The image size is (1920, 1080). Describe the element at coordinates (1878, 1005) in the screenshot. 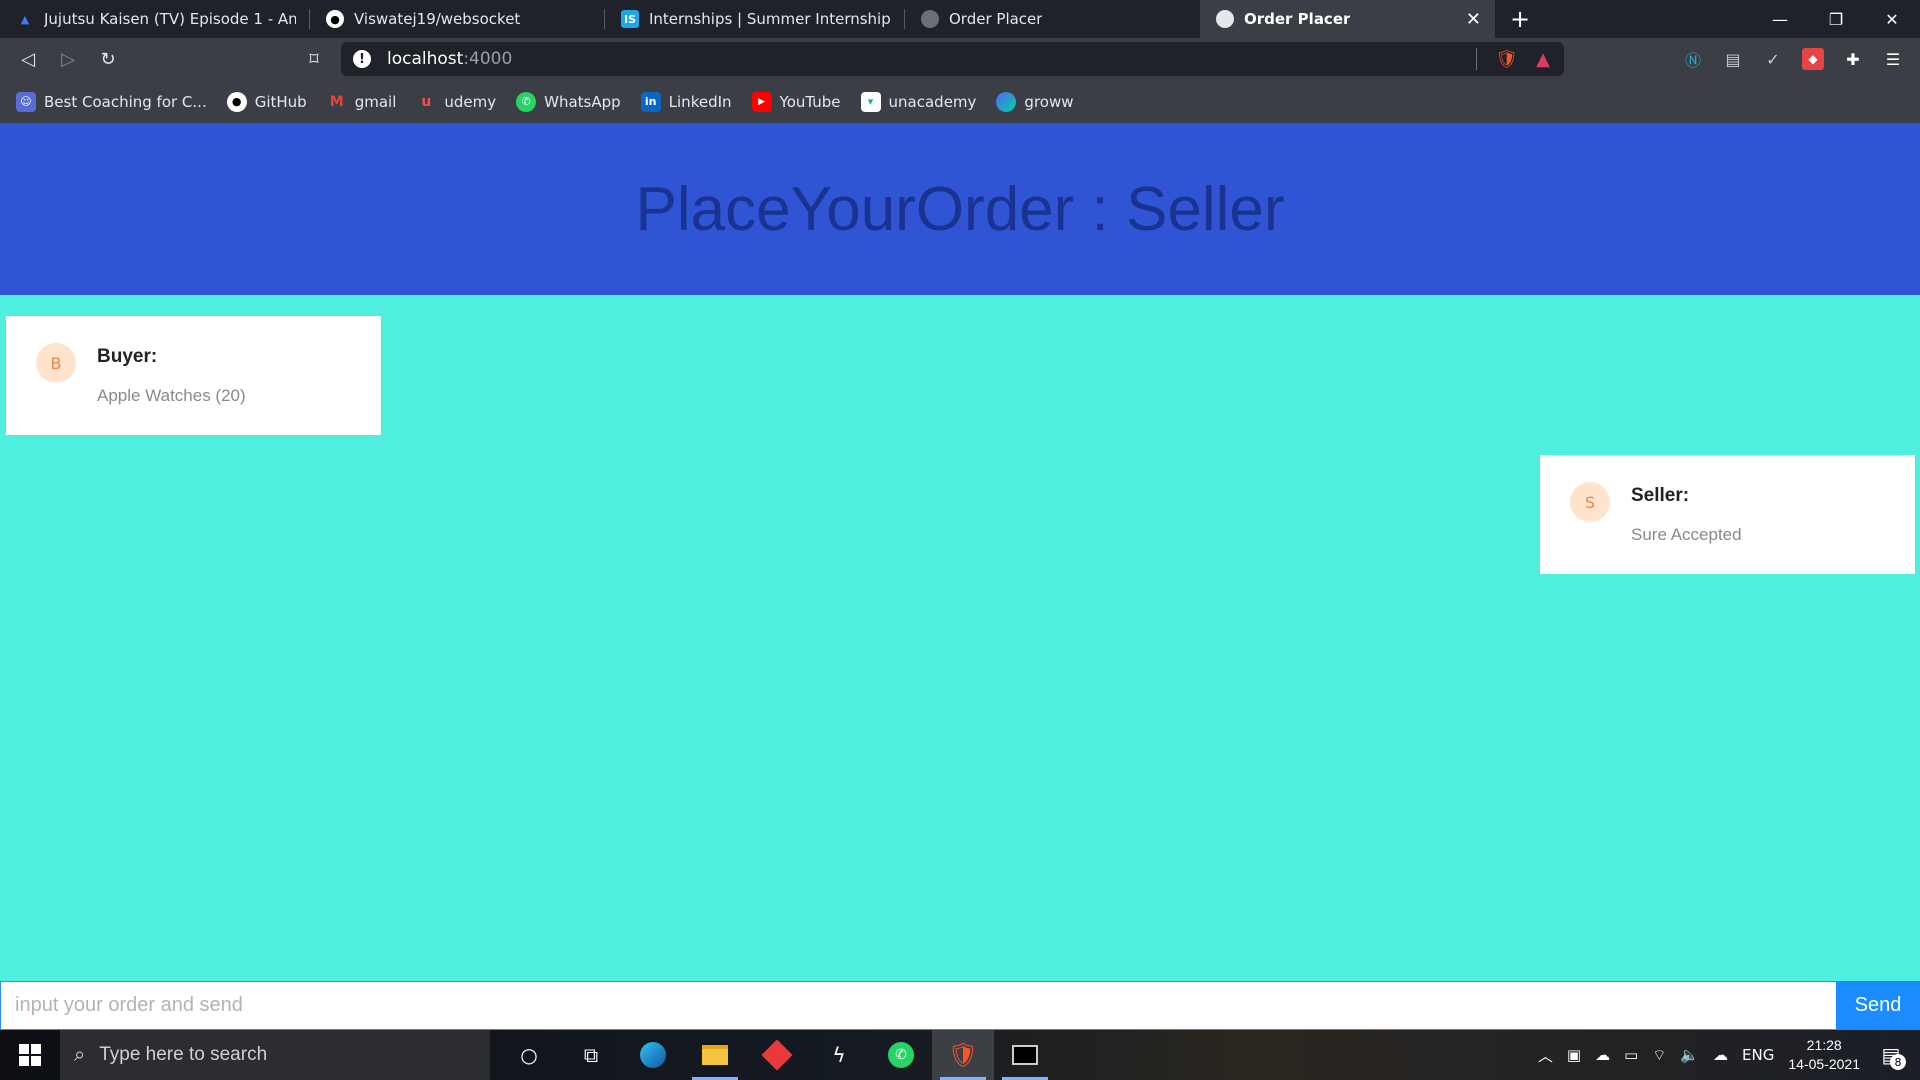

I see `send-button: Send` at that location.